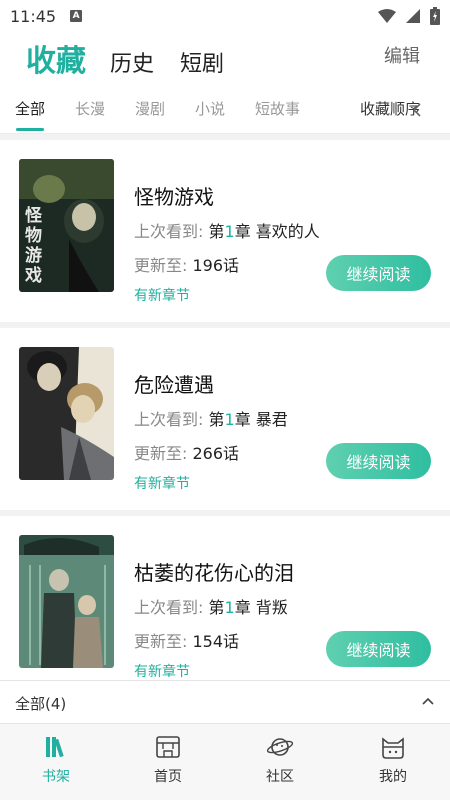 Image resolution: width=450 pixels, height=800 pixels. Describe the element at coordinates (280, 760) in the screenshot. I see `nav-community: 社区` at that location.